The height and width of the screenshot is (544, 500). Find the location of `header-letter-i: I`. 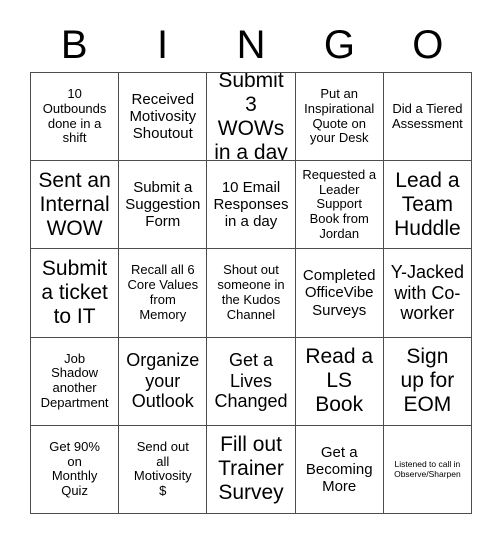

header-letter-i: I is located at coordinates (163, 45).